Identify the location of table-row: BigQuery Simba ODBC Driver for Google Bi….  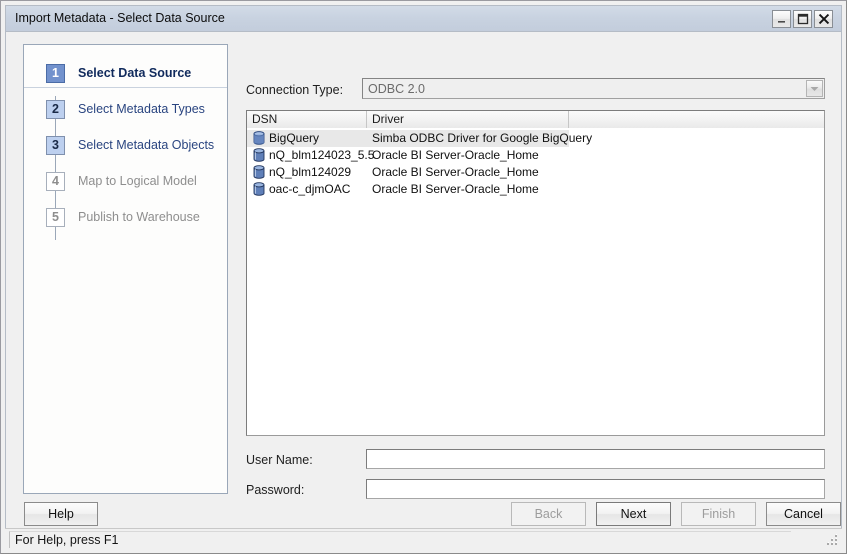
(535, 138).